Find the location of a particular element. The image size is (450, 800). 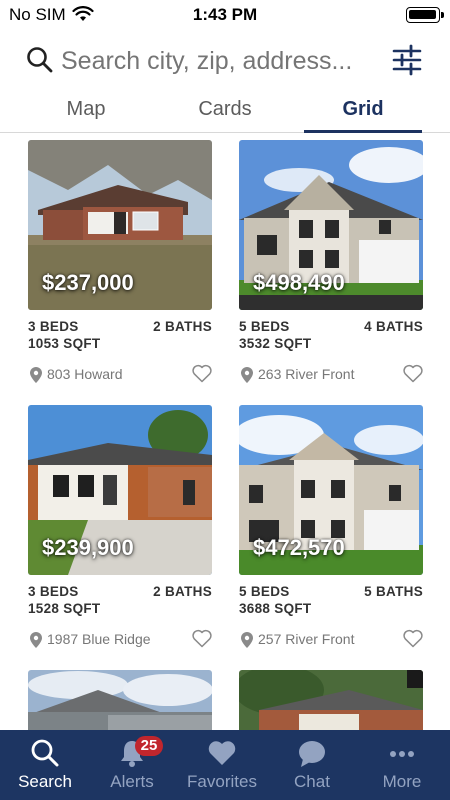

listing-price: $472,570 is located at coordinates (299, 547).